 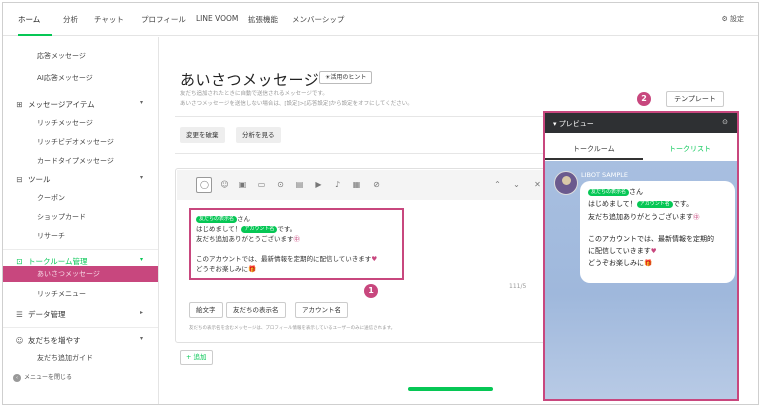 What do you see at coordinates (19, 179) in the screenshot?
I see `tools-icon: ⊟` at bounding box center [19, 179].